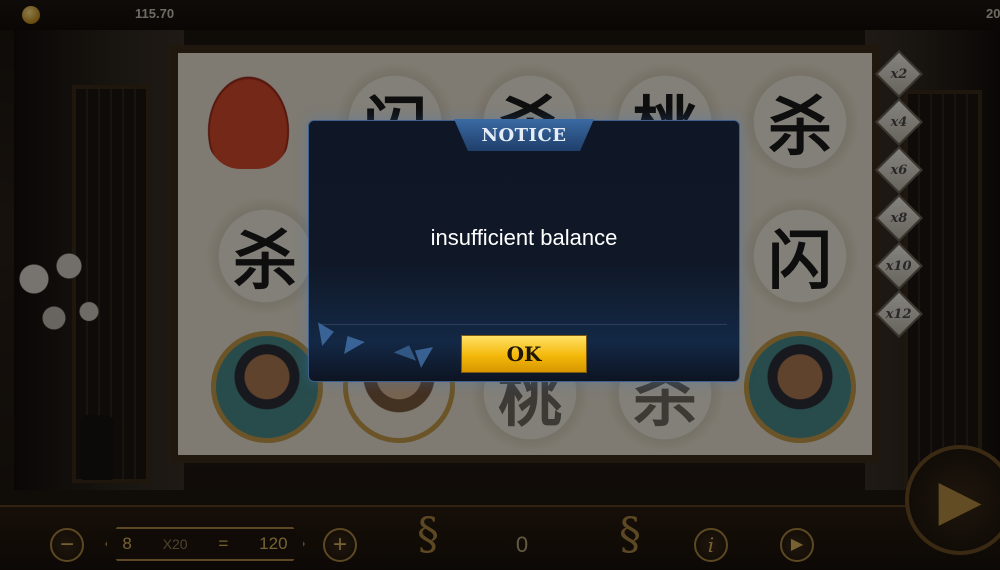 The image size is (1000, 570). I want to click on dialog-title: NOTICE, so click(524, 135).